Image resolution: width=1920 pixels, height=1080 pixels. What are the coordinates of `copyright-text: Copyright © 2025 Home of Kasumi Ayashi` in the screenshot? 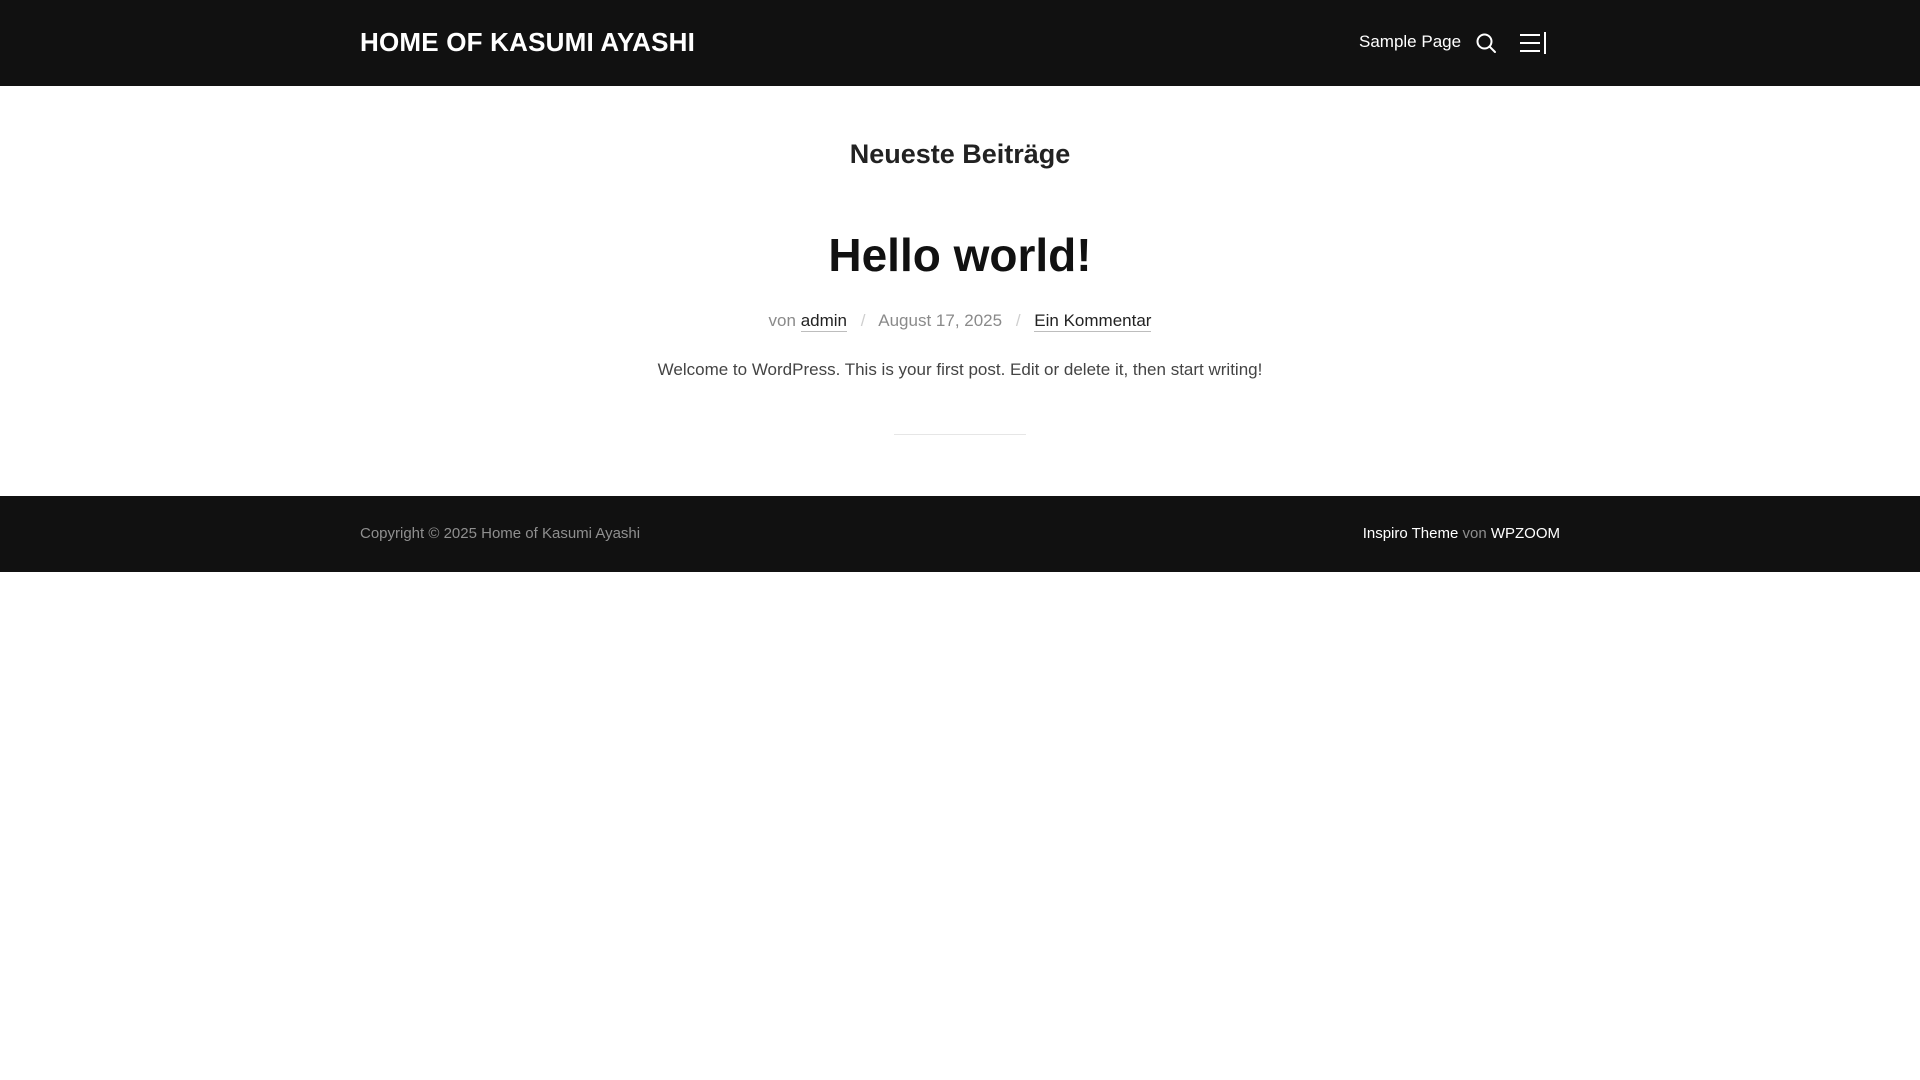 It's located at (500, 533).